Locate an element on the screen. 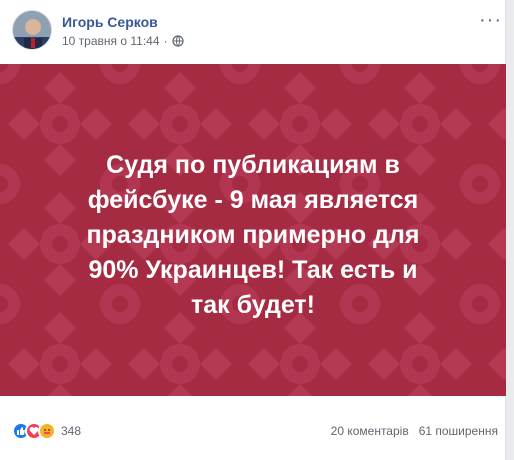  reaction-count: 348 is located at coordinates (71, 431).